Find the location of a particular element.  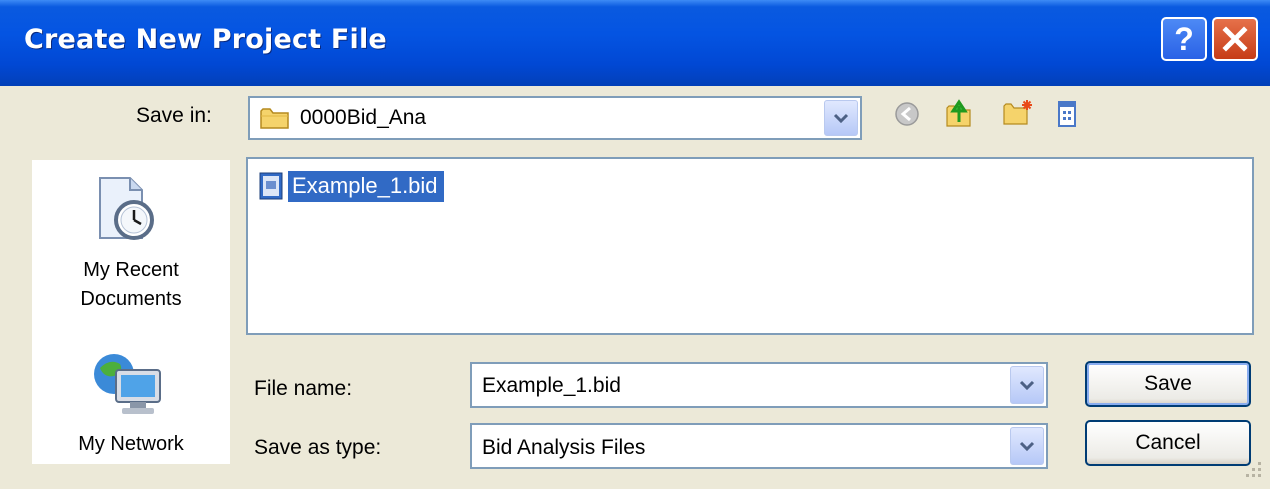

save-type-select: Bid Analysis Files is located at coordinates (759, 446).